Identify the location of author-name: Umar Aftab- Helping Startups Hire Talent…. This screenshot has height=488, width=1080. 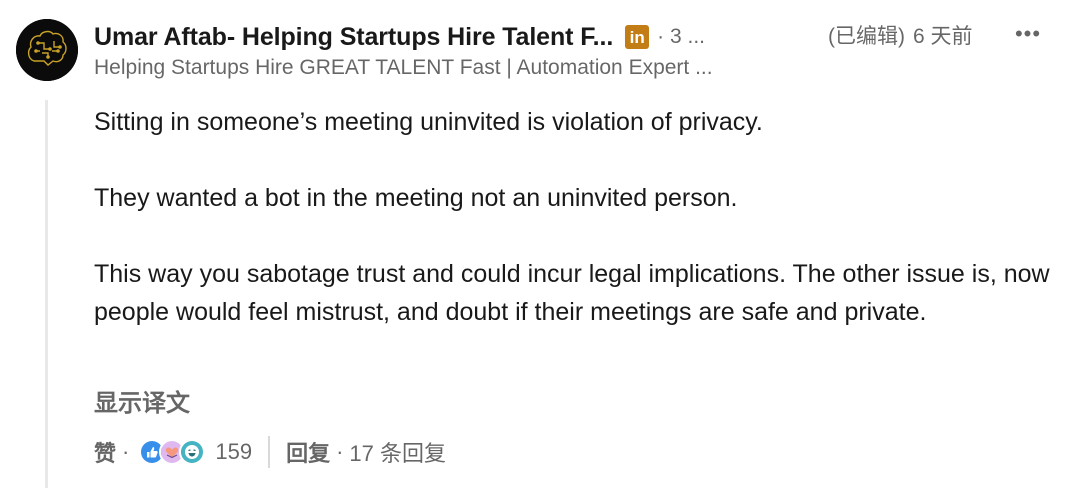
(353, 37).